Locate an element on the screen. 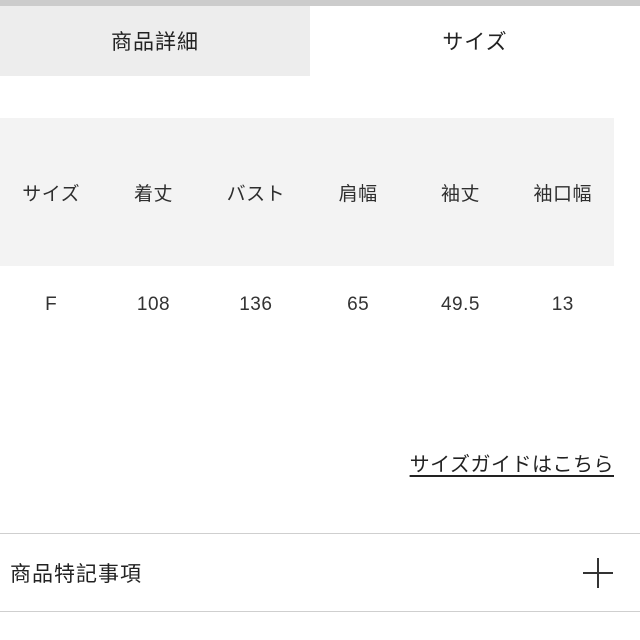 This screenshot has height=640, width=640. column-header-bust: バスト is located at coordinates (256, 194).